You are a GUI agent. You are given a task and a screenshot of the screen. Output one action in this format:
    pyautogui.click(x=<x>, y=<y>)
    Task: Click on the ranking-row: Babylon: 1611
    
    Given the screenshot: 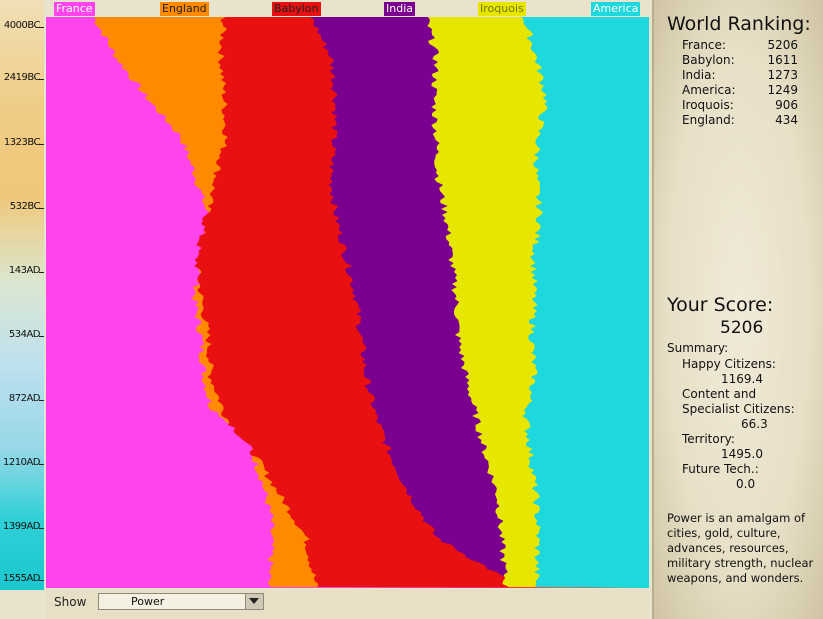 What is the action you would take?
    pyautogui.click(x=740, y=60)
    